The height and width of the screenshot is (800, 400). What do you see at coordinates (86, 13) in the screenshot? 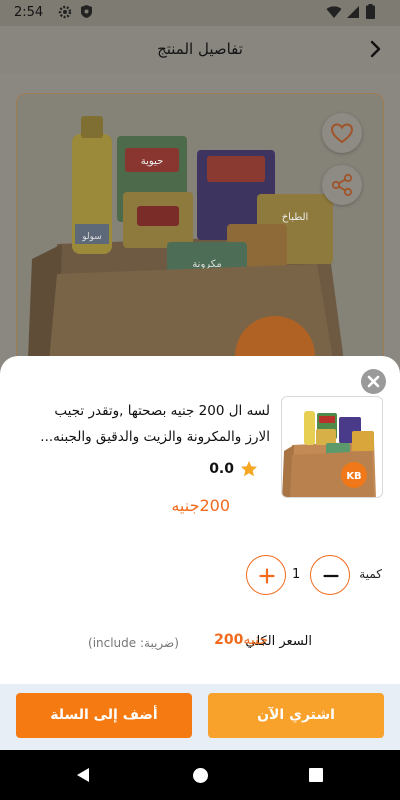
I see `shield-icon` at bounding box center [86, 13].